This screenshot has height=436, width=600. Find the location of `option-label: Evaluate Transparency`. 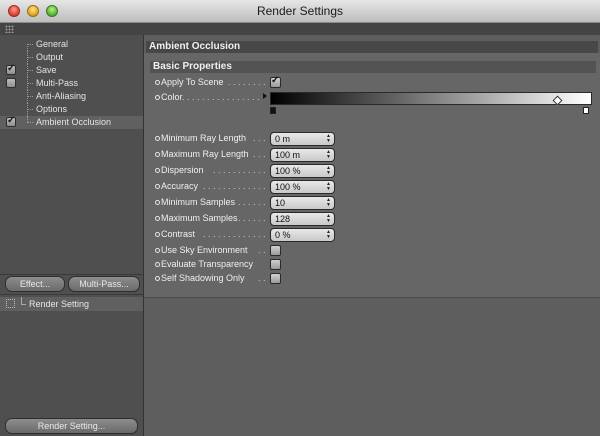

option-label: Evaluate Transparency is located at coordinates (207, 264).